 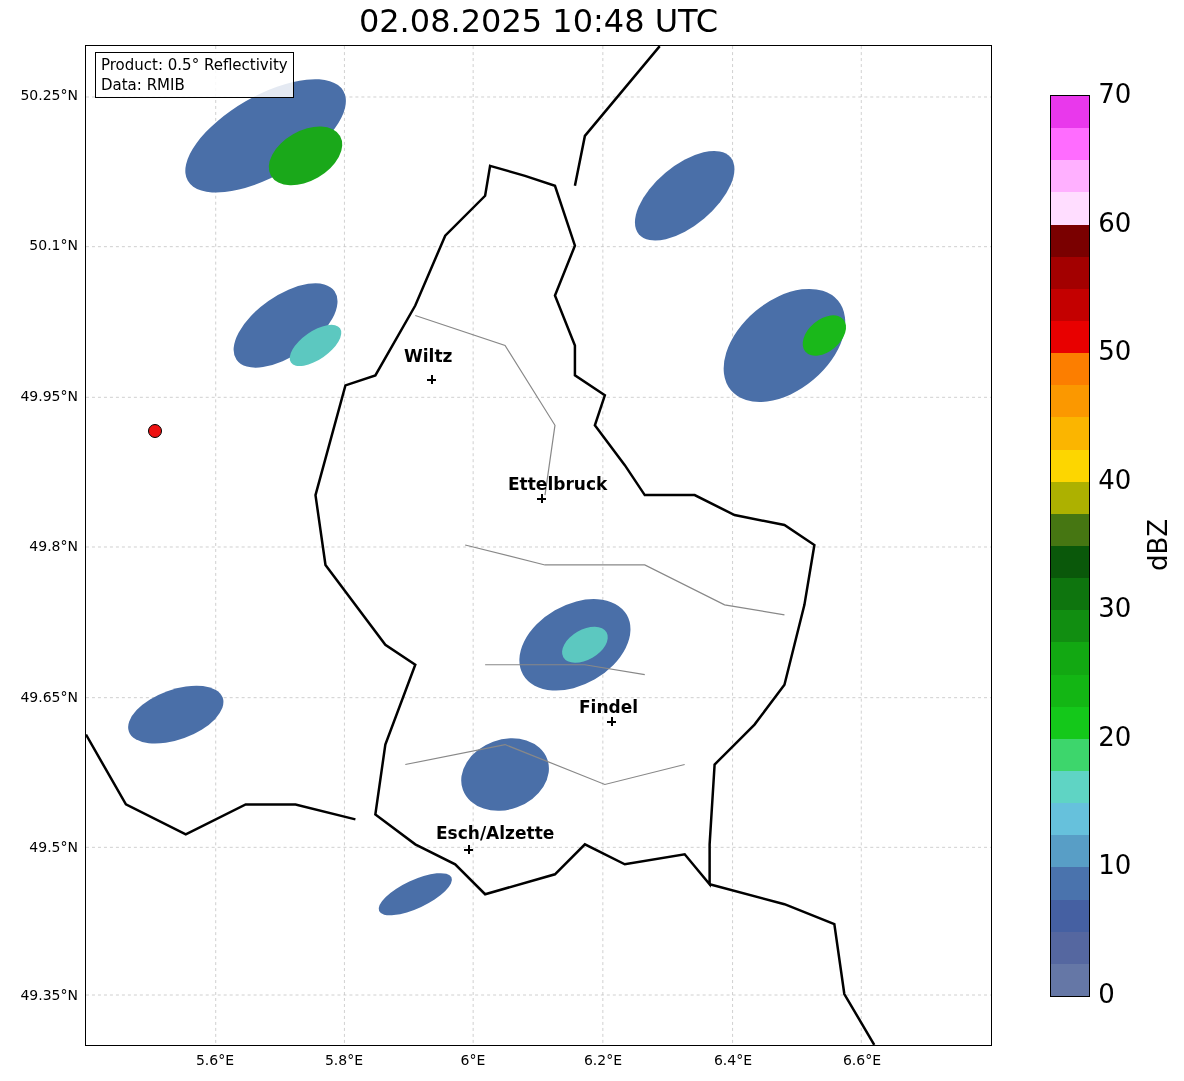 What do you see at coordinates (495, 833) in the screenshot?
I see `place-label: Esch/Alzette` at bounding box center [495, 833].